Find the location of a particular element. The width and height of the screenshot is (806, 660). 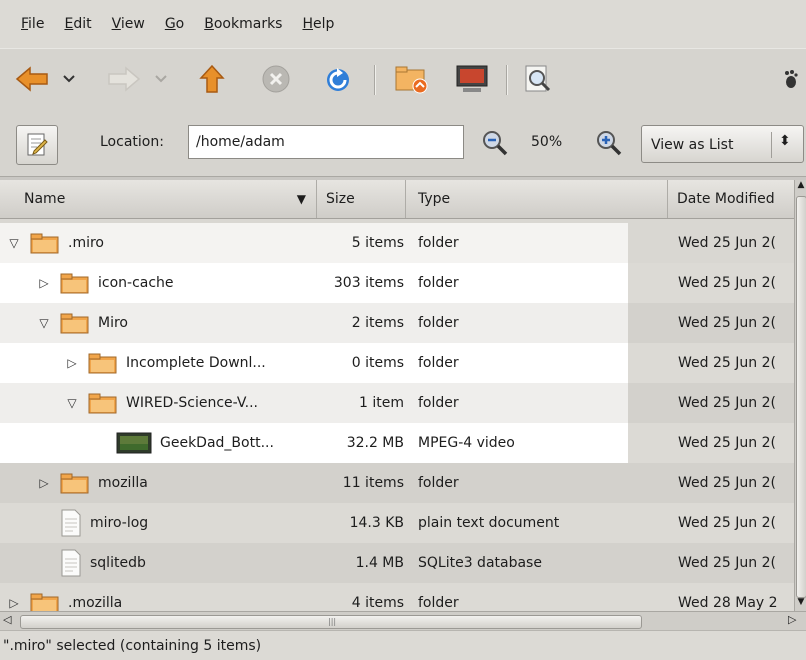

menu-mnemonic: V is located at coordinates (116, 24).